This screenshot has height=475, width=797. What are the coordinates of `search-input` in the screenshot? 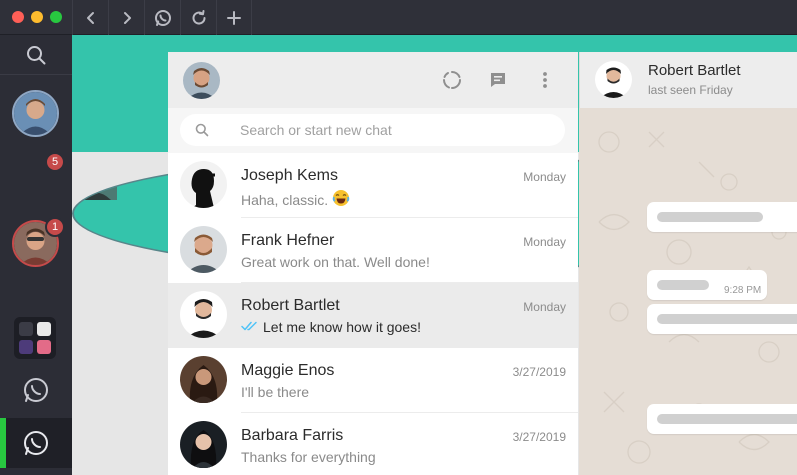 It's located at (390, 130).